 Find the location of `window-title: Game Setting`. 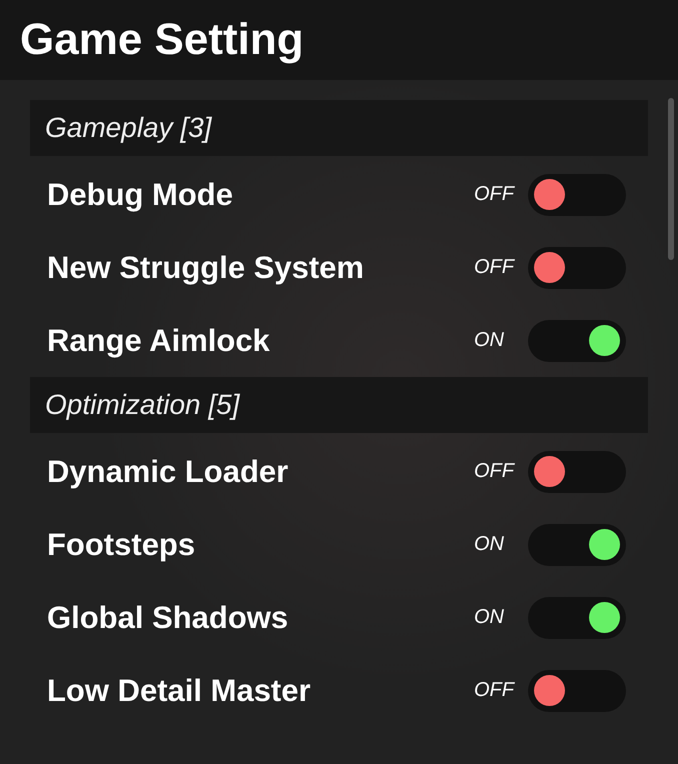

window-title: Game Setting is located at coordinates (162, 40).